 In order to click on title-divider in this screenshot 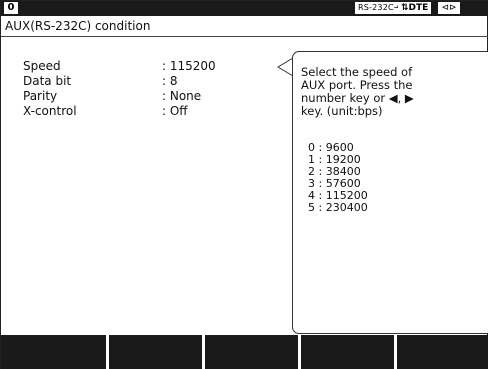, I will do `click(244, 36)`.